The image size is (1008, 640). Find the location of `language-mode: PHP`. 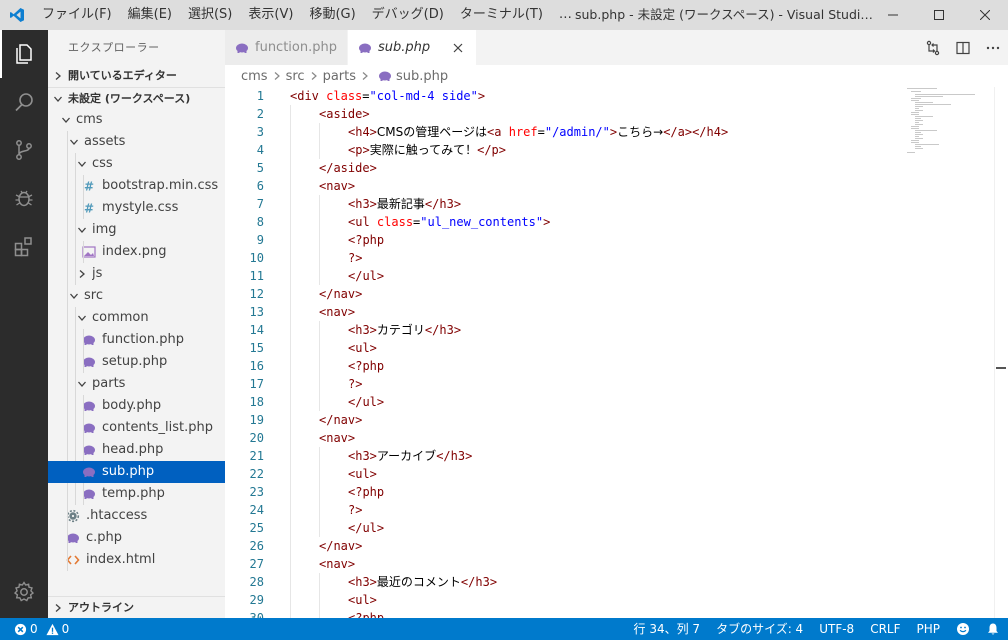

language-mode: PHP is located at coordinates (929, 629).